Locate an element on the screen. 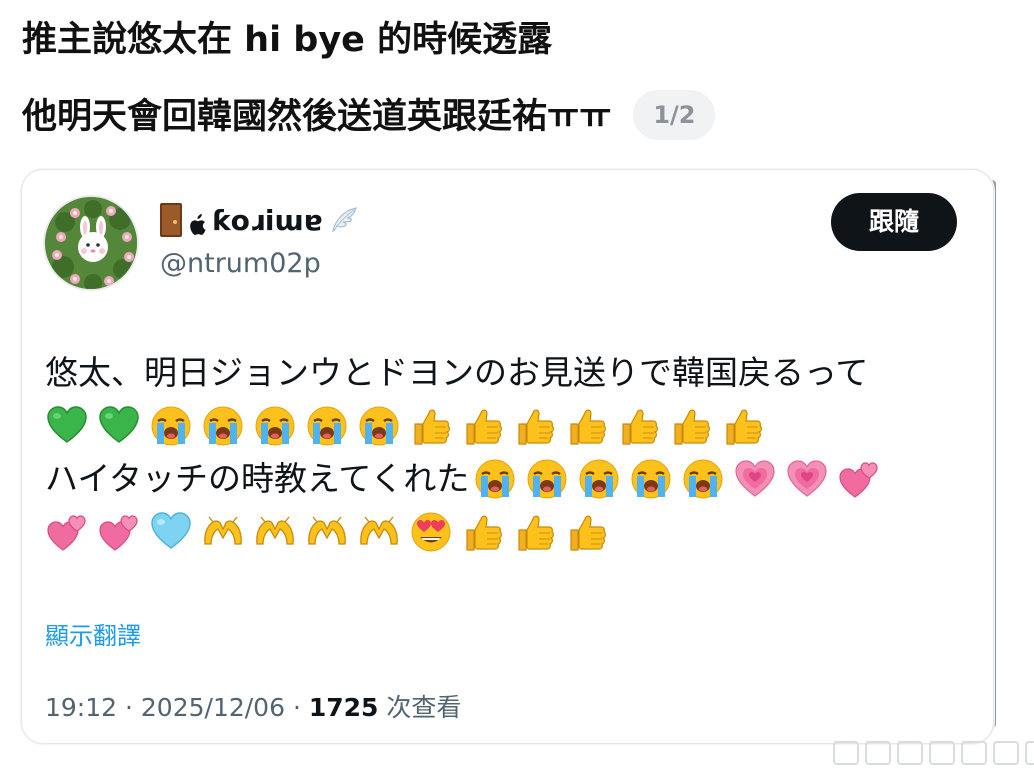 This screenshot has width=1034, height=775. watermark is located at coordinates (933, 753).